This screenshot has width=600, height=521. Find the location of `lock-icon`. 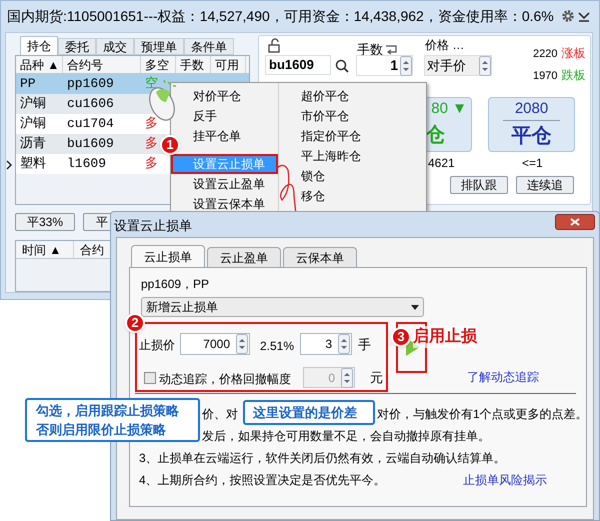

lock-icon is located at coordinates (274, 45).